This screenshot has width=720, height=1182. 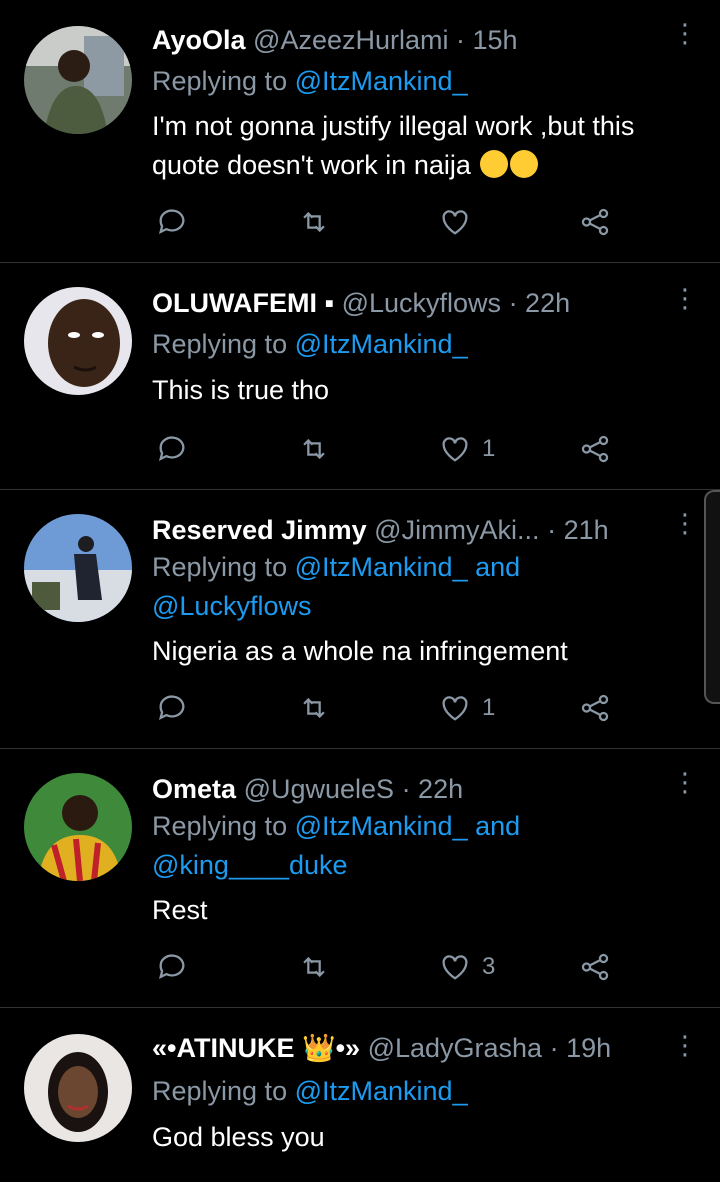 What do you see at coordinates (487, 40) in the screenshot?
I see `timestamp: · 15h` at bounding box center [487, 40].